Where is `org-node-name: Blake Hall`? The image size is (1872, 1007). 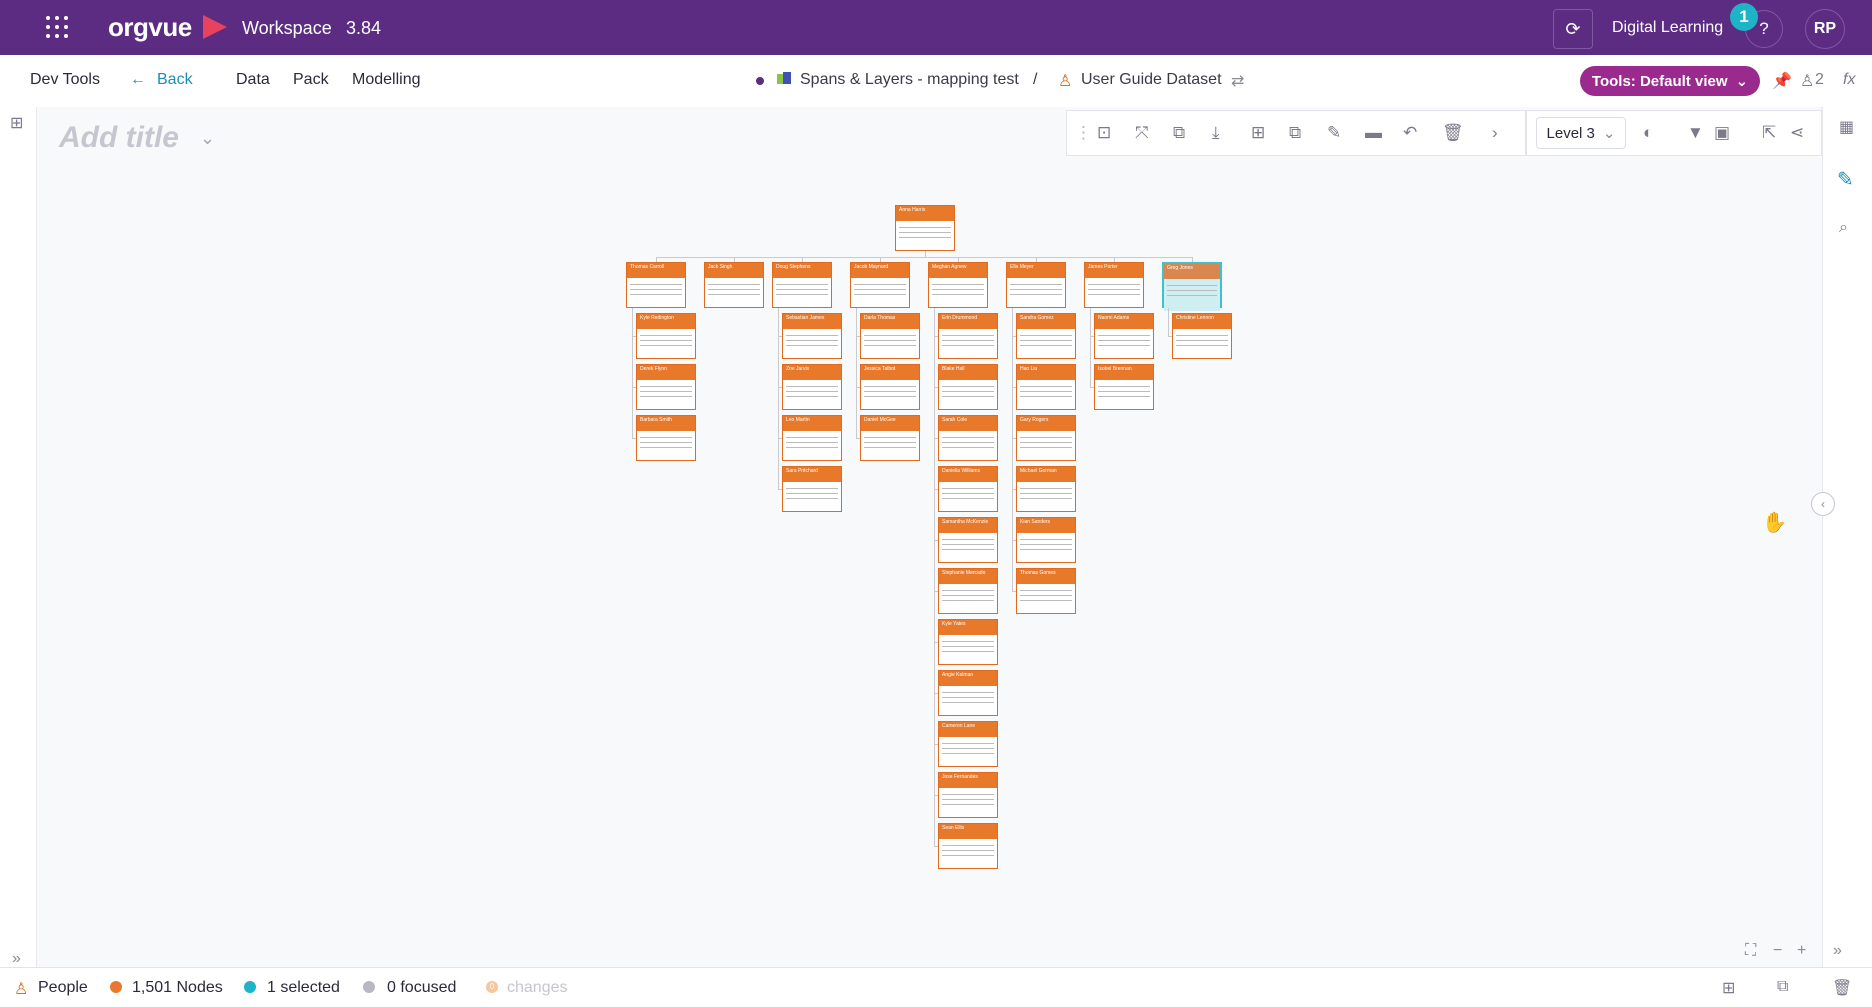 org-node-name: Blake Hall is located at coordinates (968, 372).